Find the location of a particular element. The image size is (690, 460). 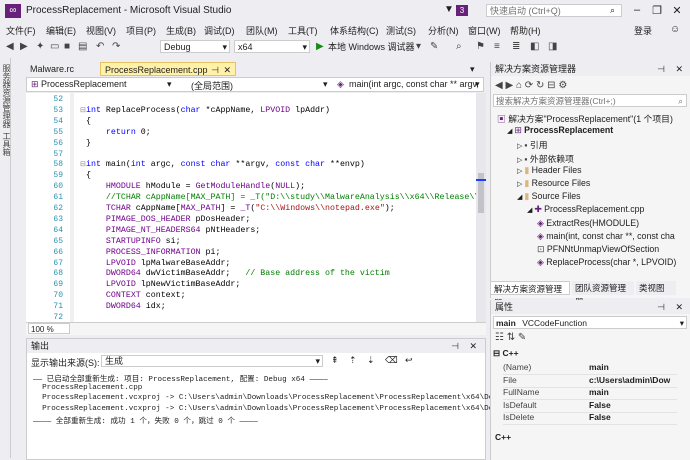

code-line: DWORD64 idx; is located at coordinates (126, 306).